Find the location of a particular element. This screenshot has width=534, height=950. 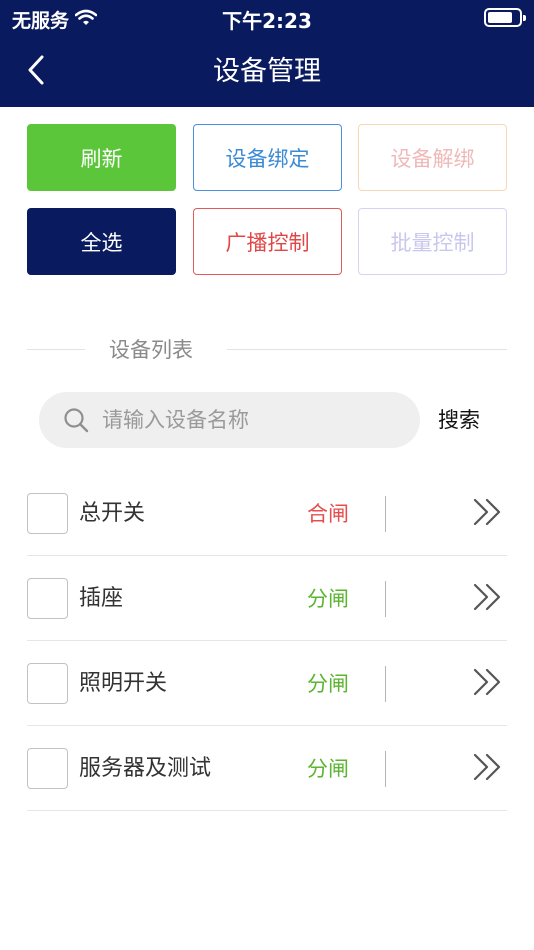

device-row: 照明开关 分闸 is located at coordinates (267, 683).